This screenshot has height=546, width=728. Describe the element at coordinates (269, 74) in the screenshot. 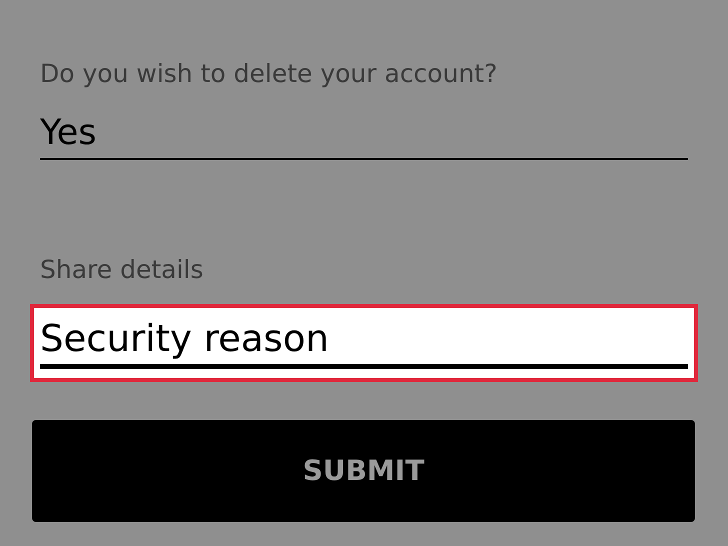

I see `field-label: Do you wish to delete your account?` at that location.